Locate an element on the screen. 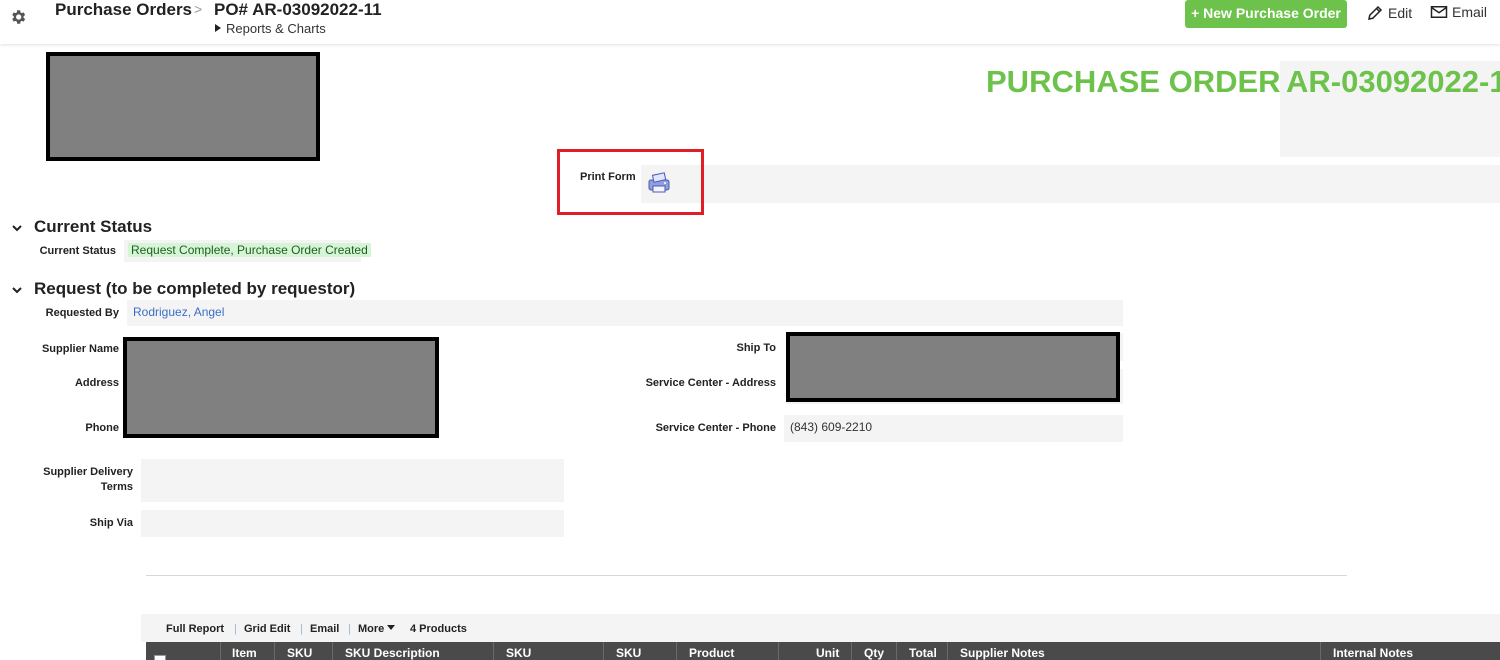 Image resolution: width=1500 pixels, height=660 pixels. po-number-box: AR-03092022-11 is located at coordinates (1390, 109).